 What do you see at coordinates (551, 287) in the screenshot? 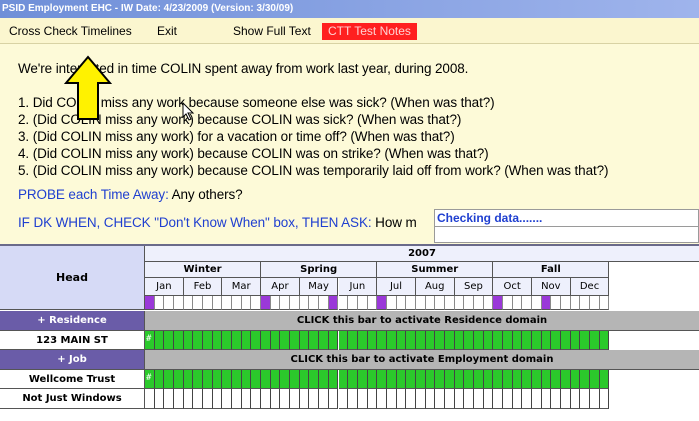
I see `month-nov: Nov` at bounding box center [551, 287].